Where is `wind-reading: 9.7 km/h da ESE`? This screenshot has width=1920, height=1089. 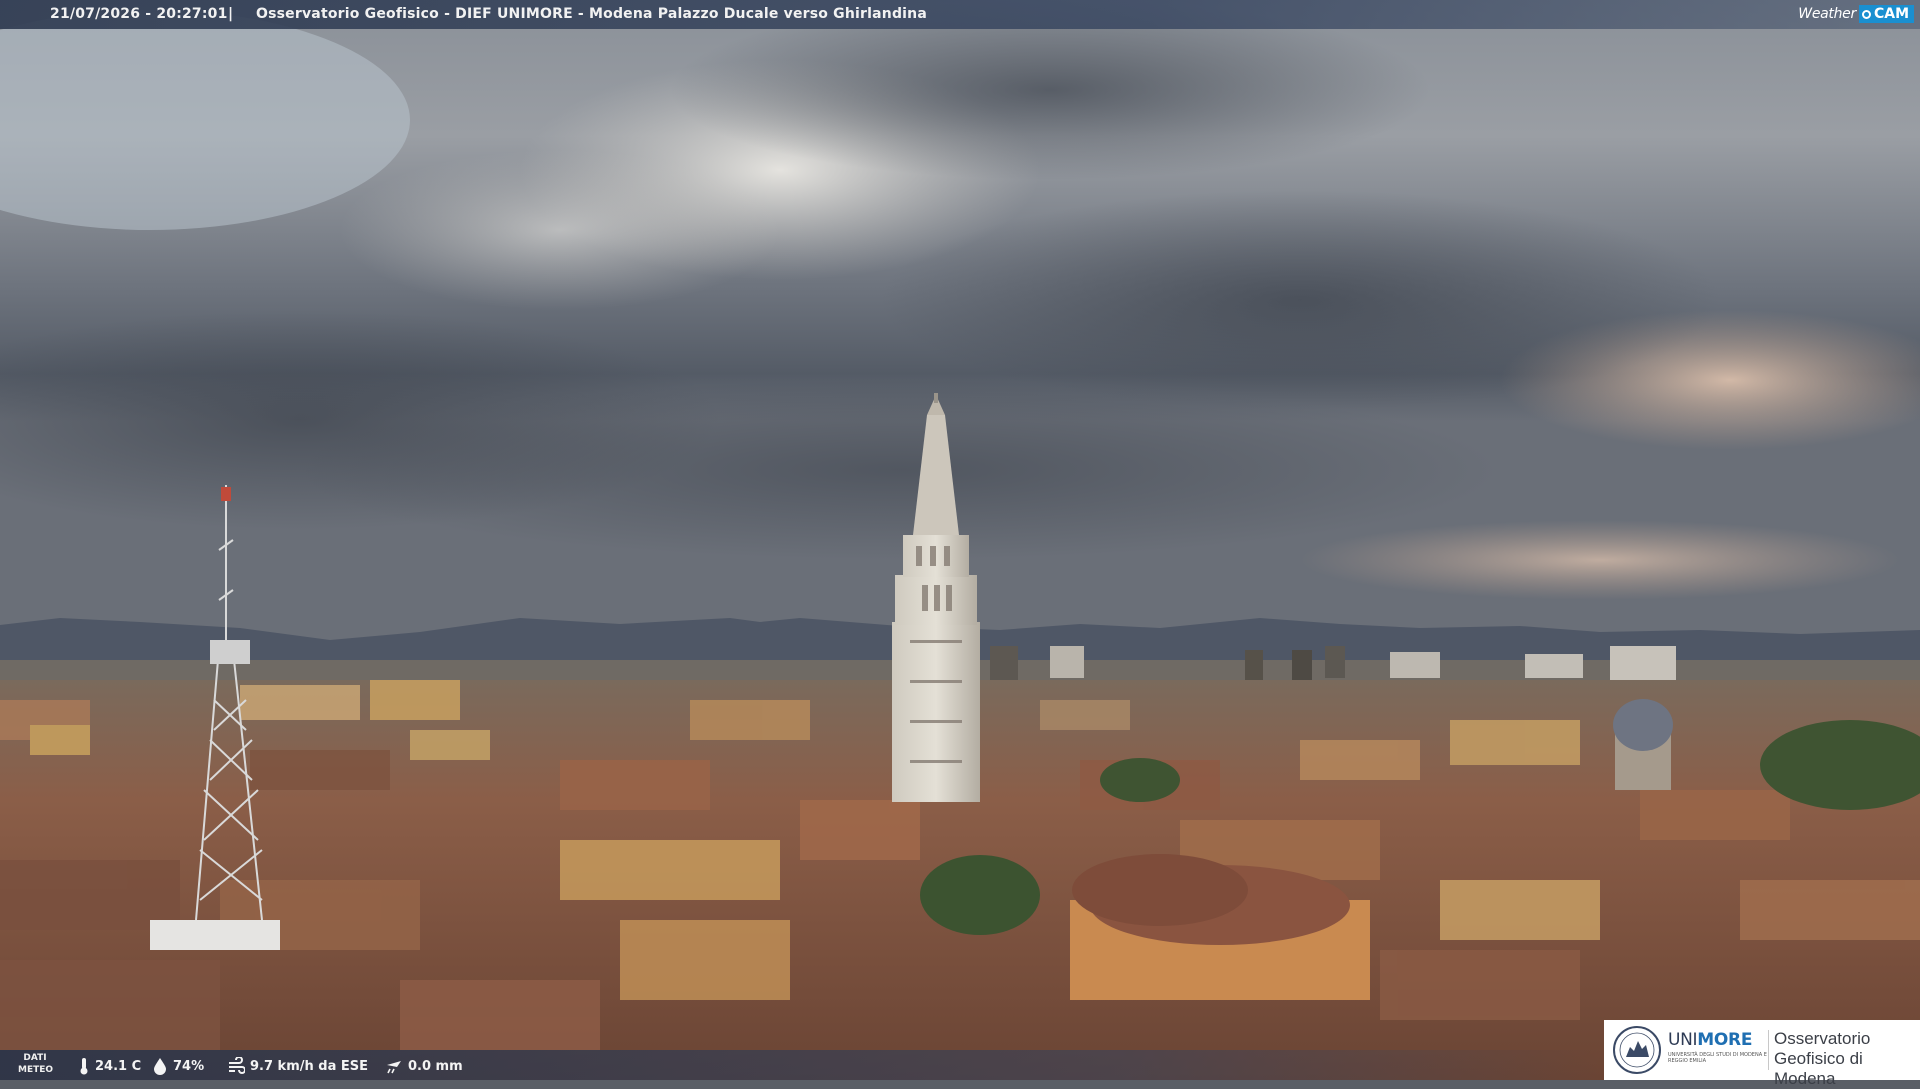 wind-reading: 9.7 km/h da ESE is located at coordinates (297, 1066).